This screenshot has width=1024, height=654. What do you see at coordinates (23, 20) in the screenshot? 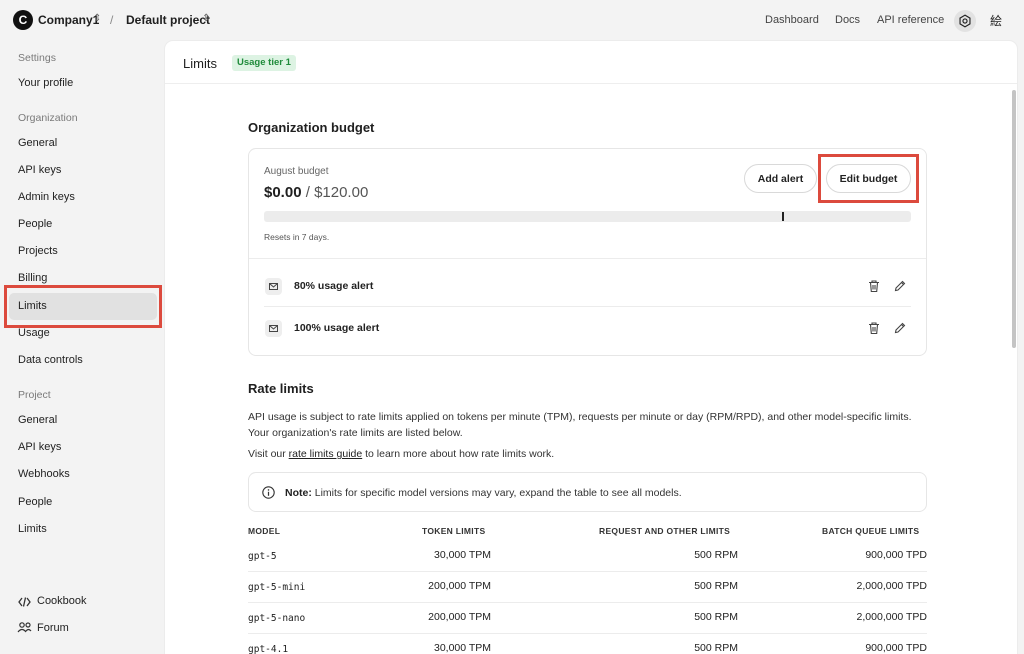
I see `org-avatar: C` at bounding box center [23, 20].